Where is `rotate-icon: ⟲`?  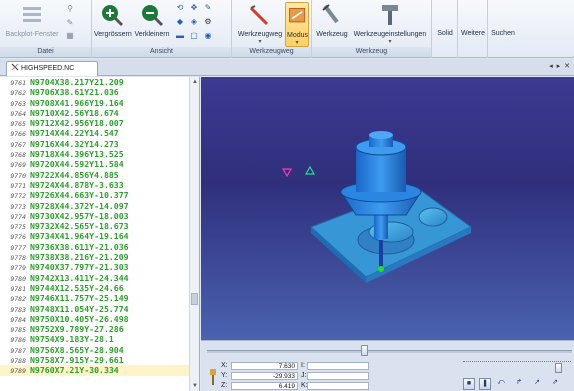 rotate-icon: ⟲ is located at coordinates (180, 8).